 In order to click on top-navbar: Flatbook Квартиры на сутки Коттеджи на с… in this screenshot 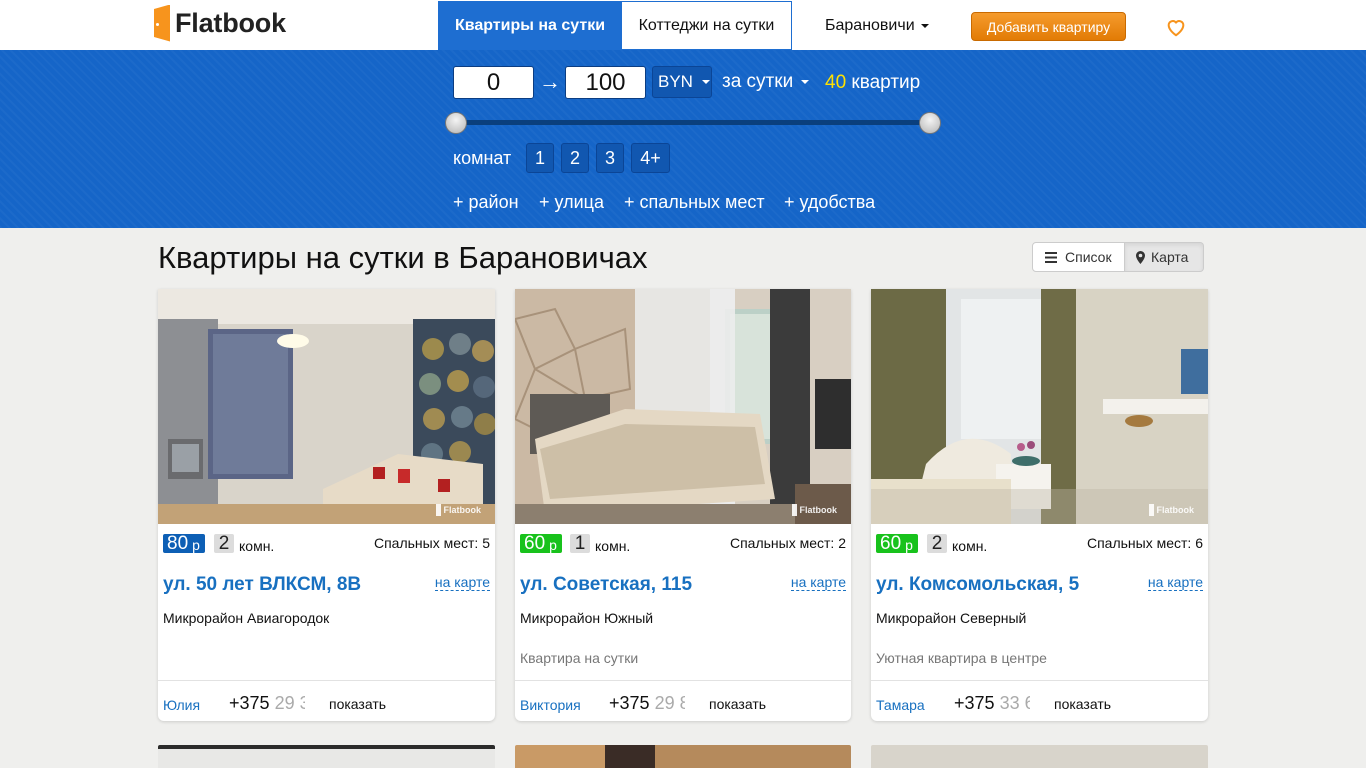, I will do `click(683, 25)`.